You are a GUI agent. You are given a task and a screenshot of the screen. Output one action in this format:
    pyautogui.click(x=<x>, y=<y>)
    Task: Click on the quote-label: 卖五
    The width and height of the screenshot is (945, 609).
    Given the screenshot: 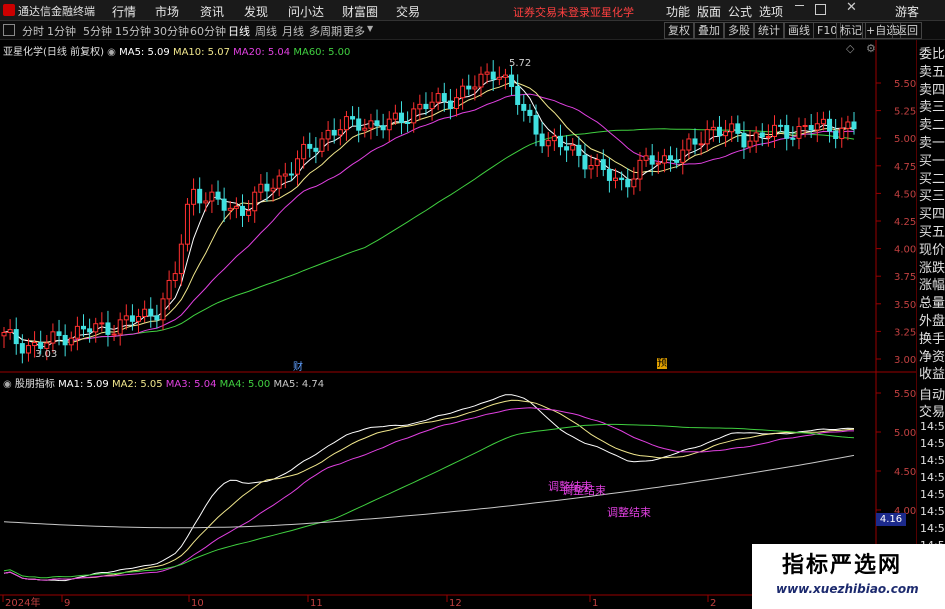 What is the action you would take?
    pyautogui.click(x=932, y=72)
    